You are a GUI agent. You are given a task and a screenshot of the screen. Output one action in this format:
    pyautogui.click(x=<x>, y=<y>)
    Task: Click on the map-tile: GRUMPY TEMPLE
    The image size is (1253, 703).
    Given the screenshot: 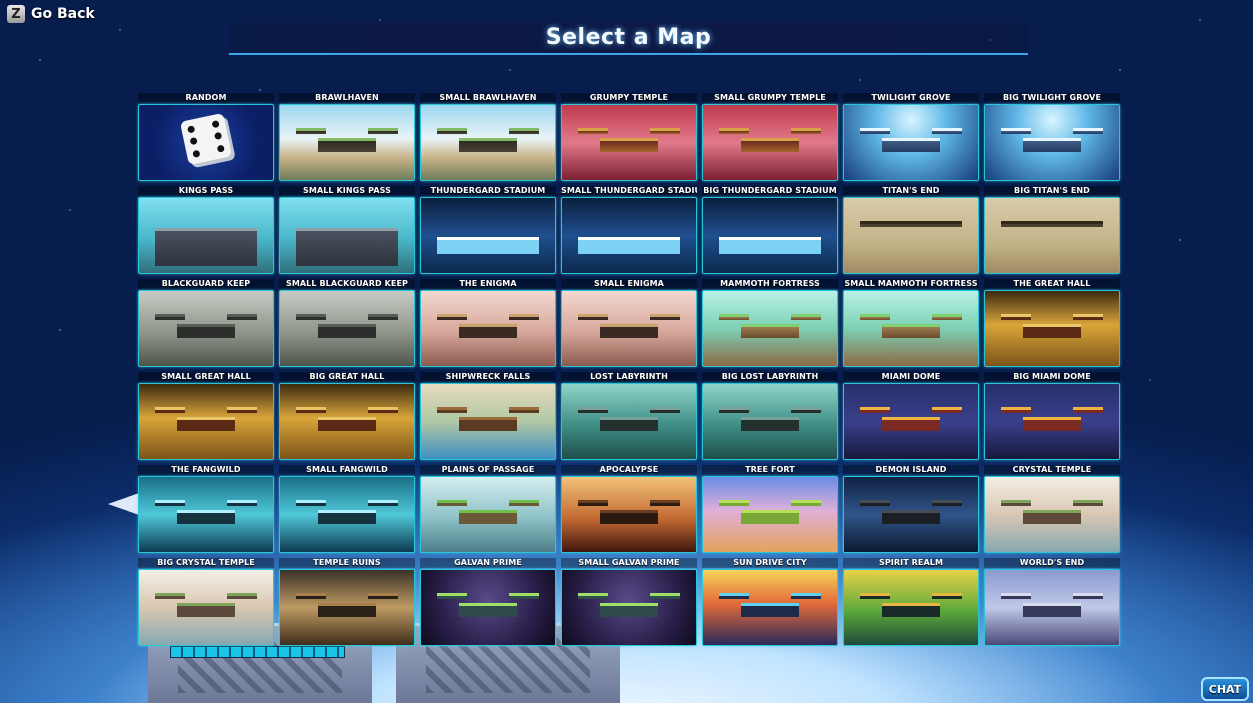 What is the action you would take?
    pyautogui.click(x=629, y=137)
    